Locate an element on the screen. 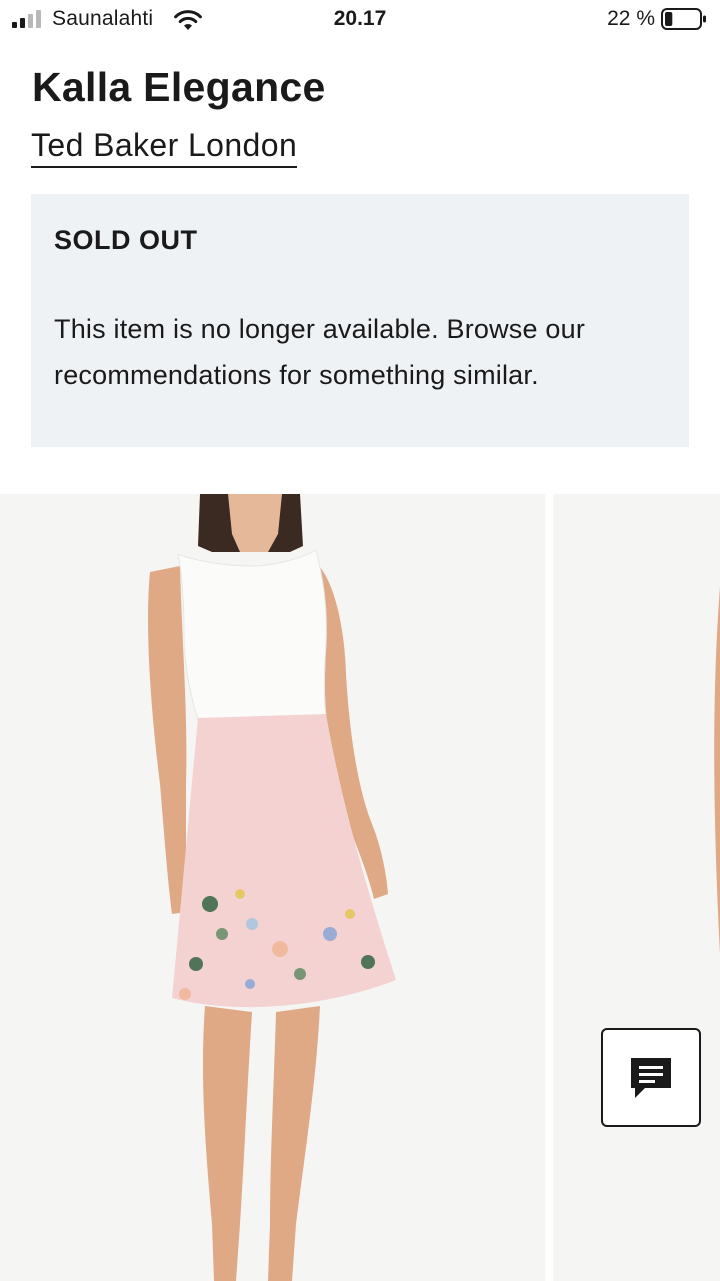  brand-link: Ted Baker London is located at coordinates (164, 147).